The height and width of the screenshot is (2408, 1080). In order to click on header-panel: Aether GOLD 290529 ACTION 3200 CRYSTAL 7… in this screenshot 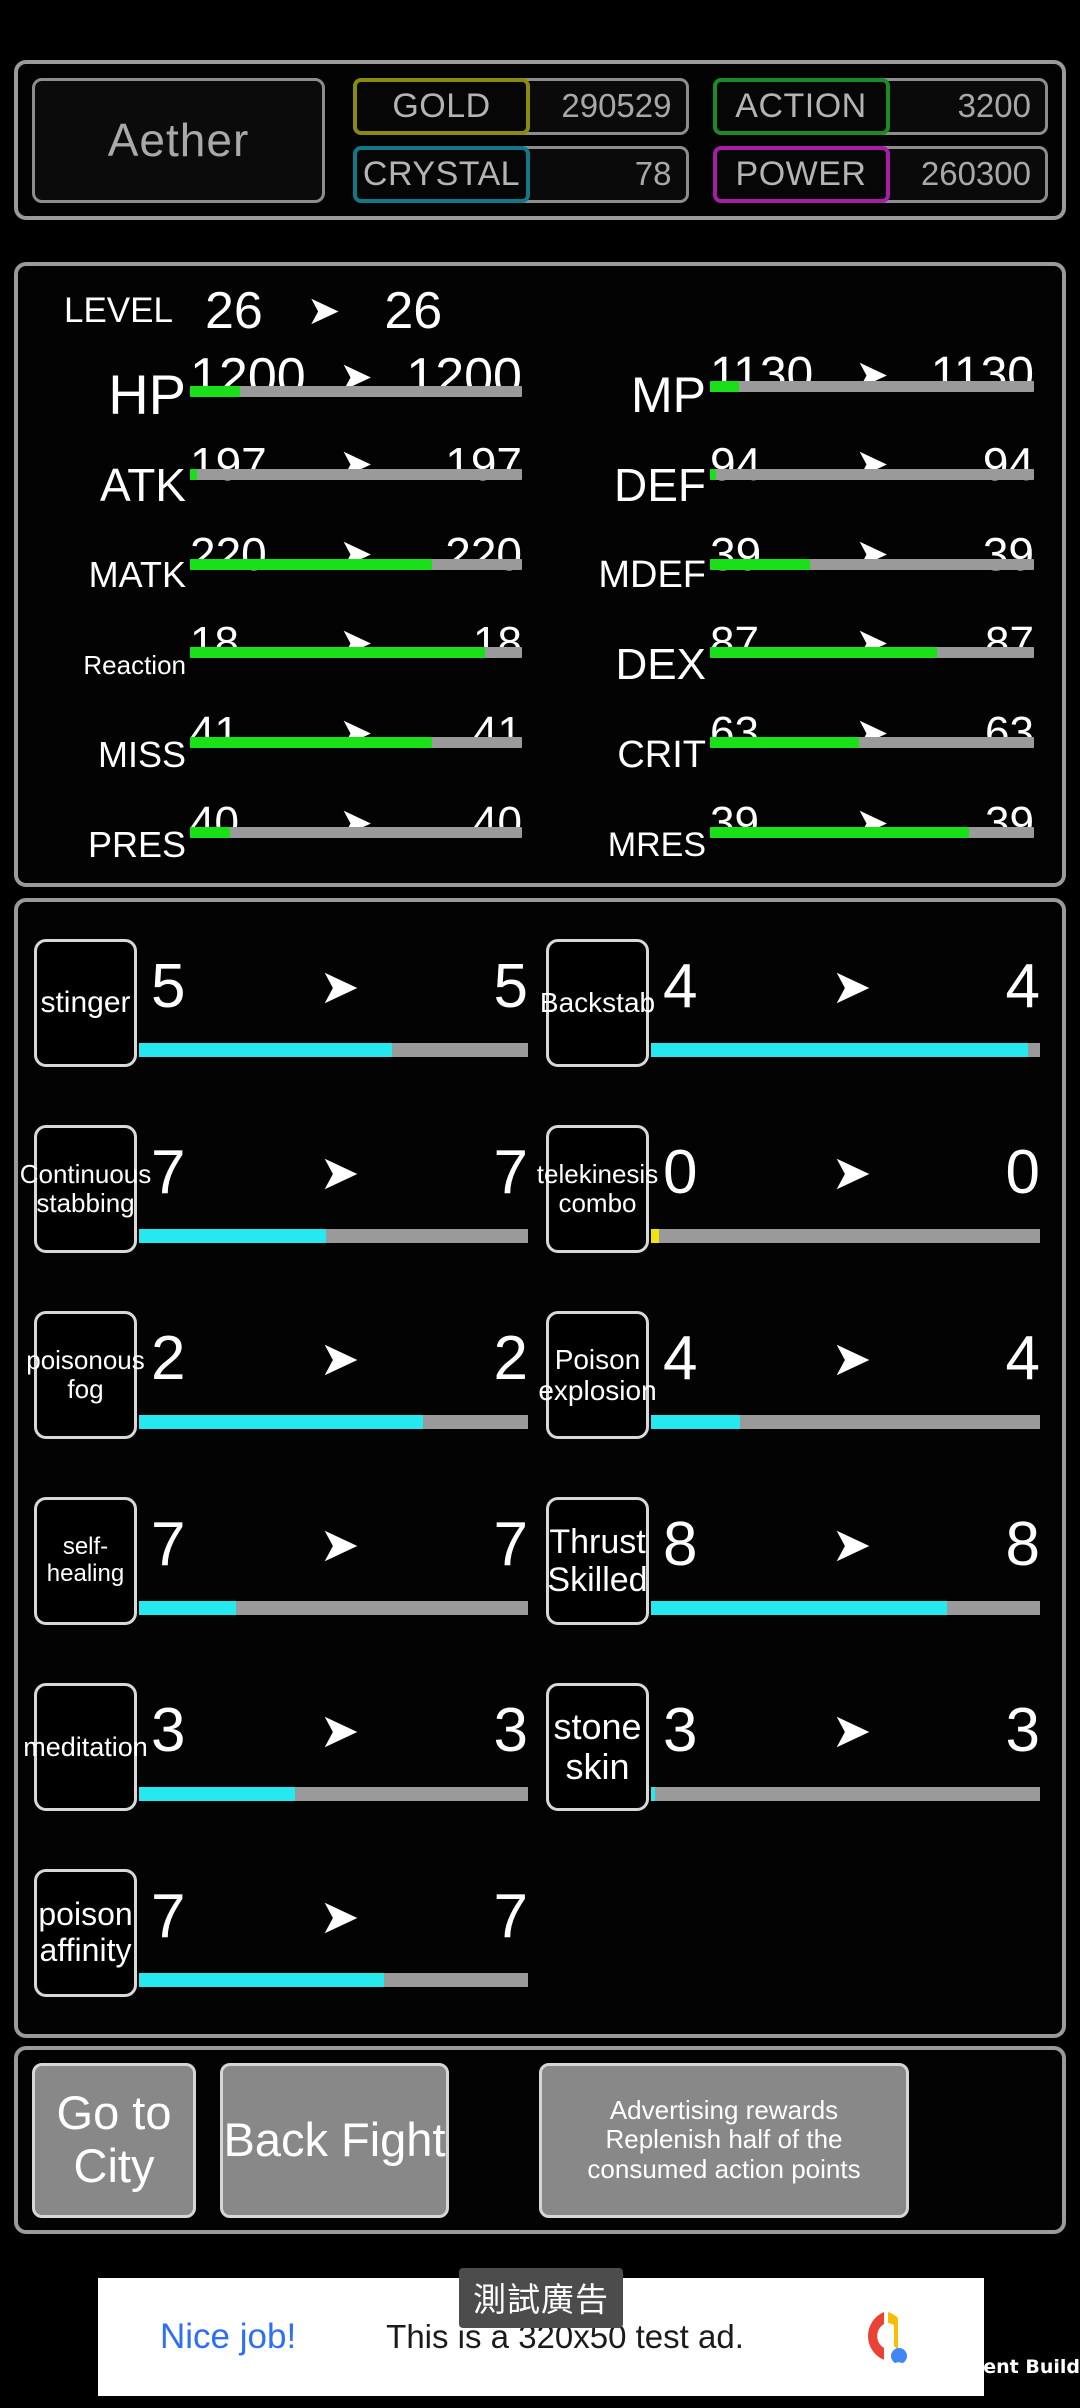, I will do `click(540, 140)`.